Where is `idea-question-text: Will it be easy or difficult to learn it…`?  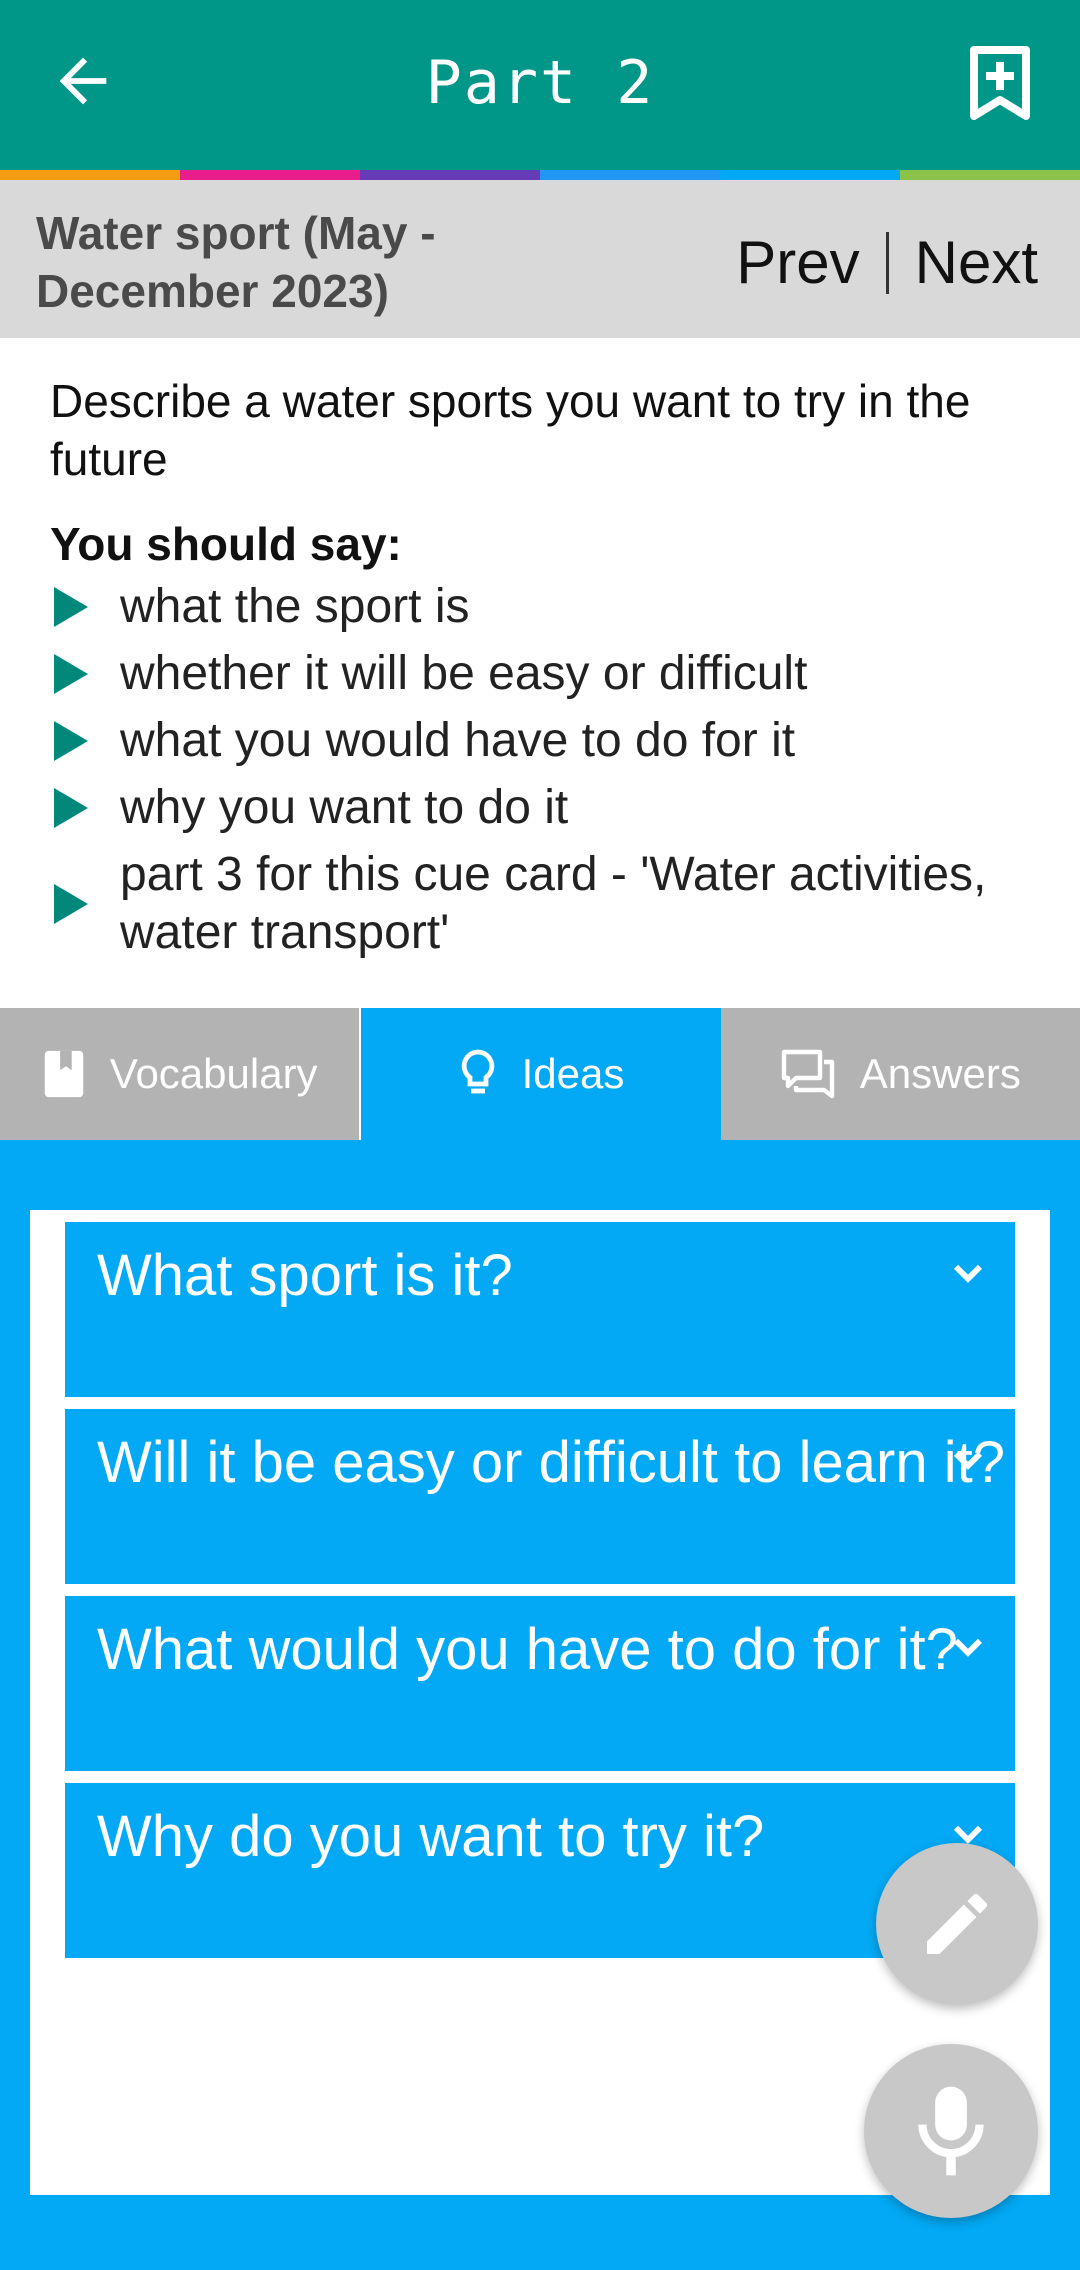
idea-question-text: Will it be easy or difficult to learn it… is located at coordinates (551, 1462).